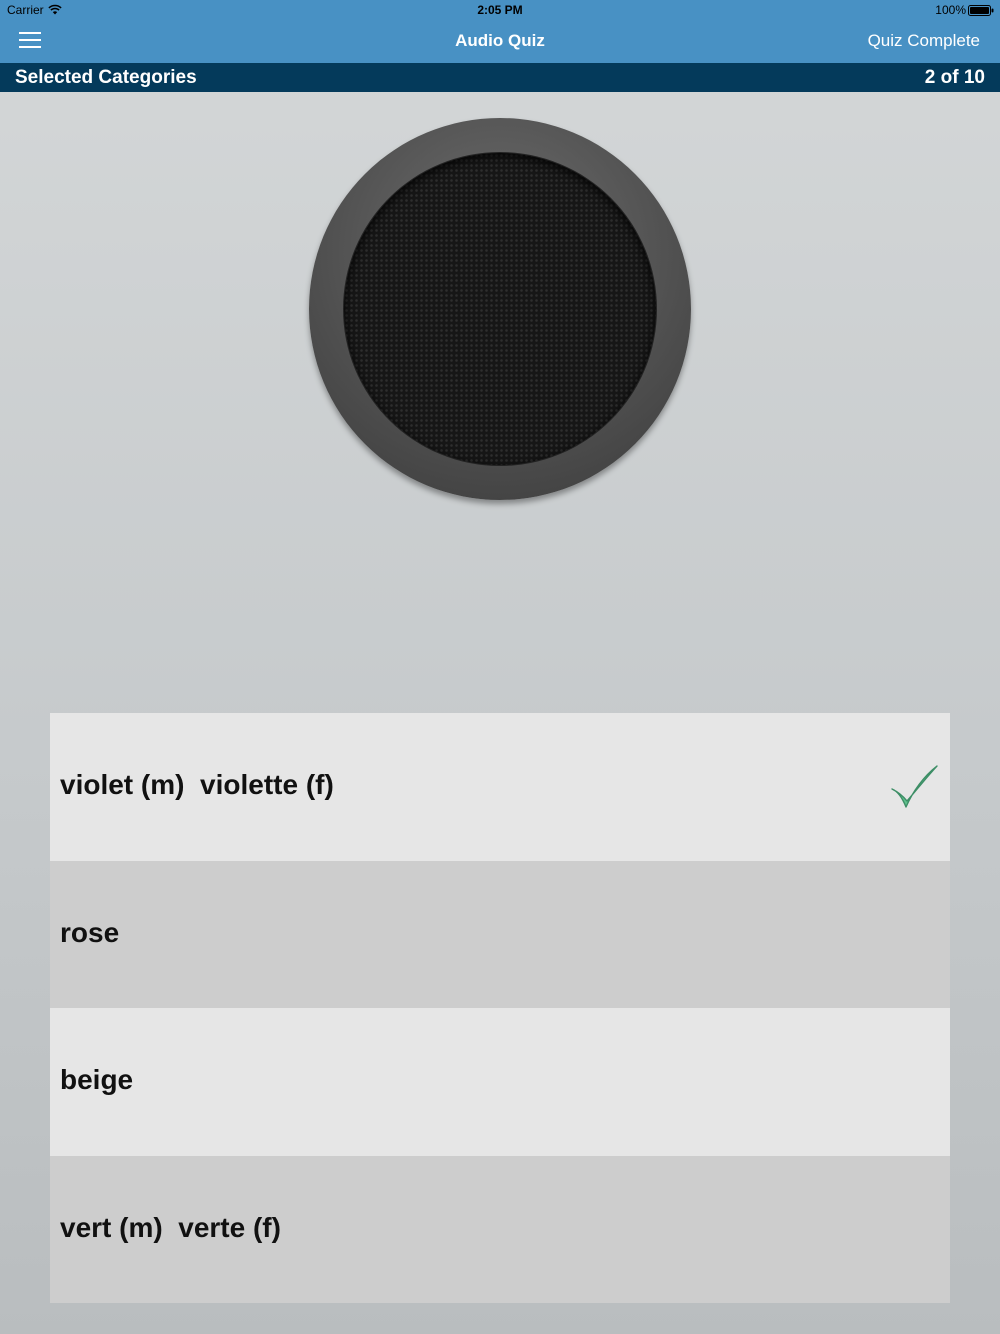 This screenshot has width=1000, height=1334. What do you see at coordinates (500, 77) in the screenshot?
I see `category-header: Selected Categories 2 of 10` at bounding box center [500, 77].